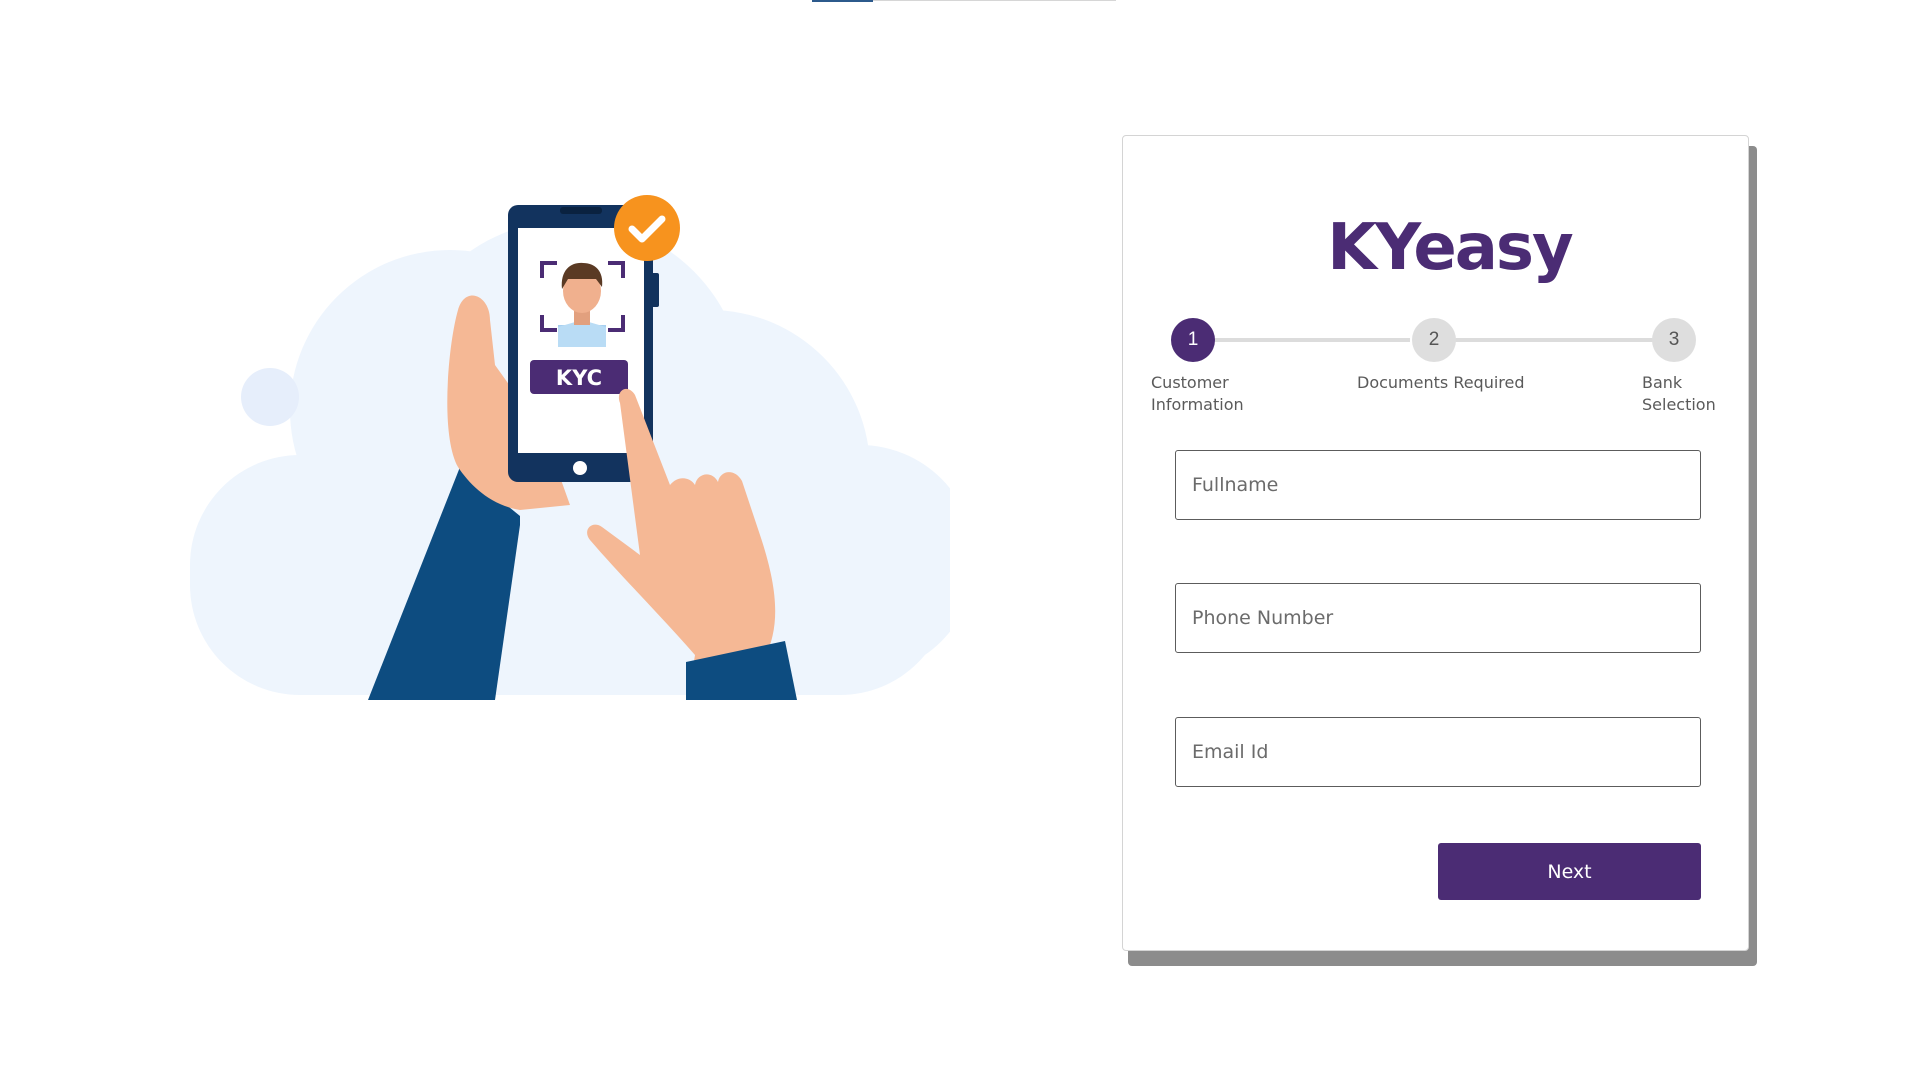  Describe the element at coordinates (579, 378) in the screenshot. I see `kyc-badge-text: KYC` at that location.